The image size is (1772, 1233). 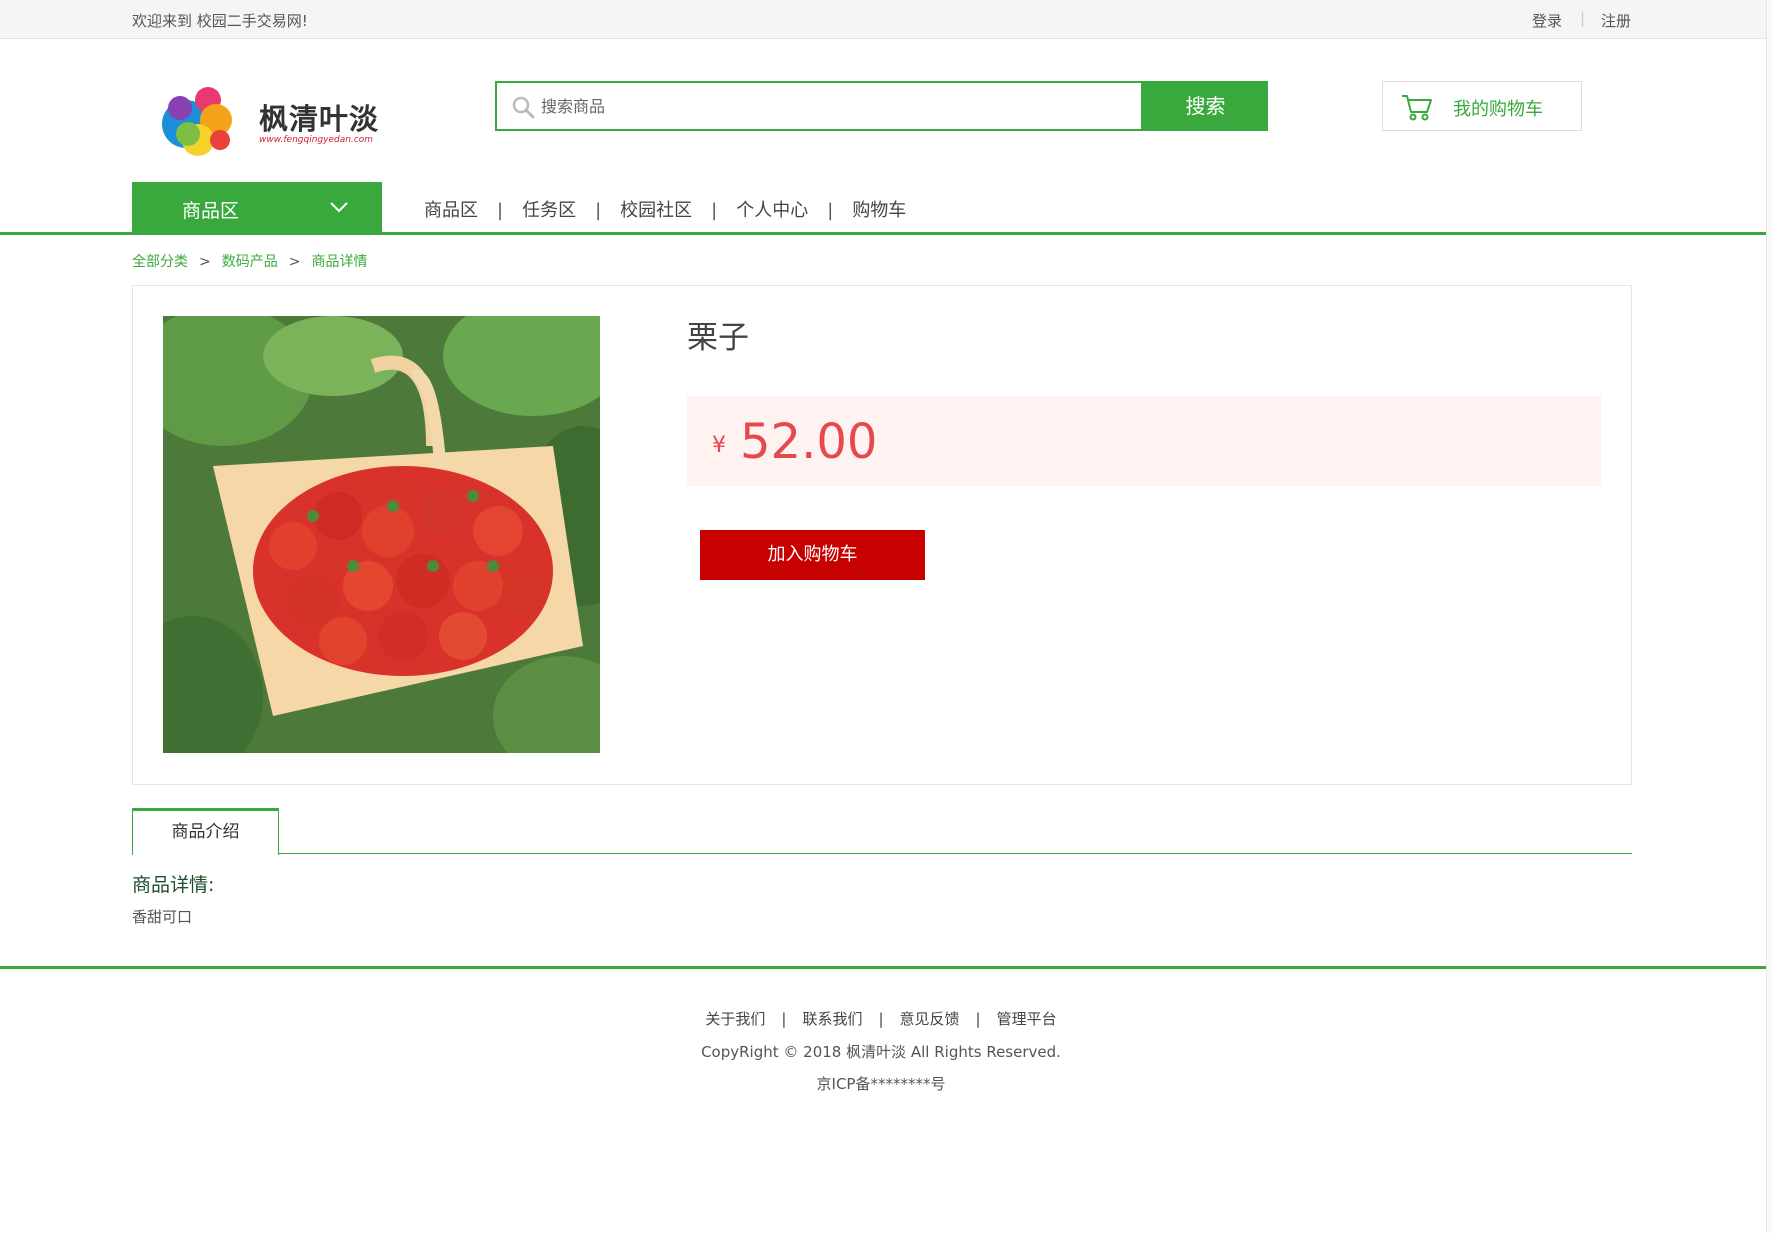 What do you see at coordinates (257, 207) in the screenshot?
I see `category-dropdown-button: 商品区` at bounding box center [257, 207].